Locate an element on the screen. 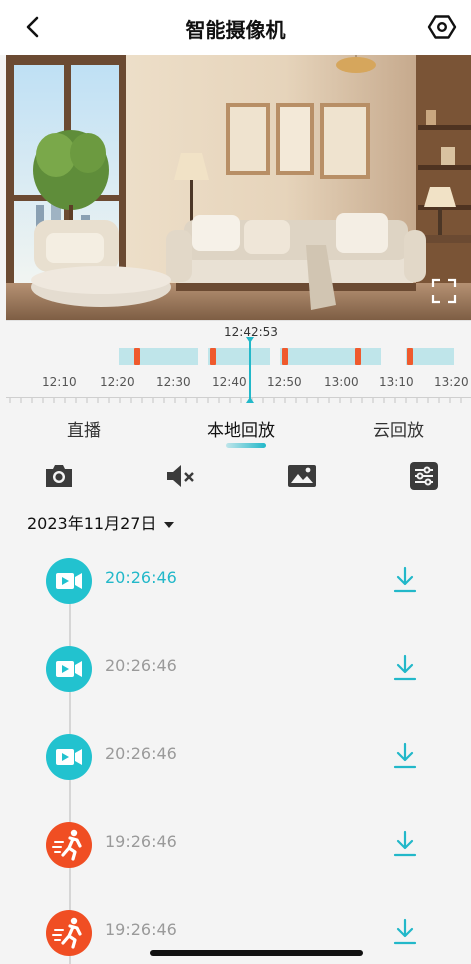 Image resolution: width=471 pixels, height=964 pixels. action-toolbar is located at coordinates (235, 476).